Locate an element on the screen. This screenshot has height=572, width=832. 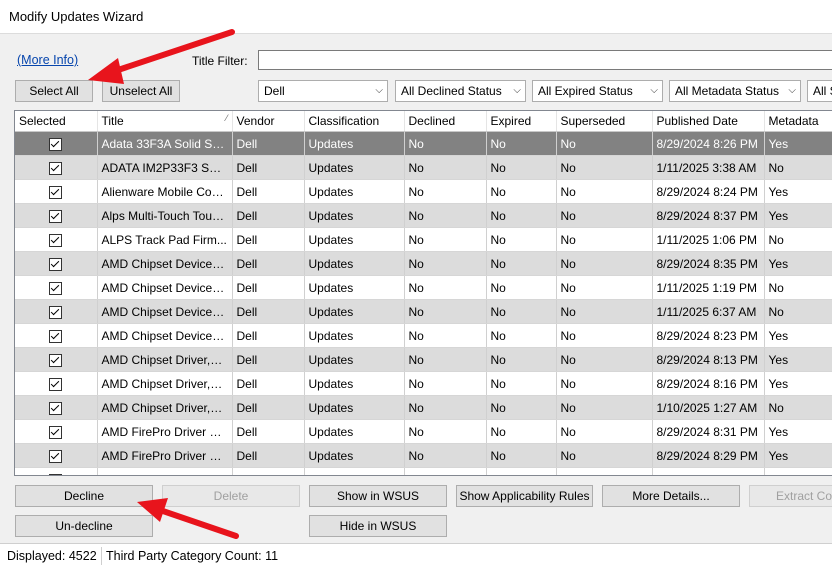
cell-metadata: Yes is located at coordinates (798, 431).